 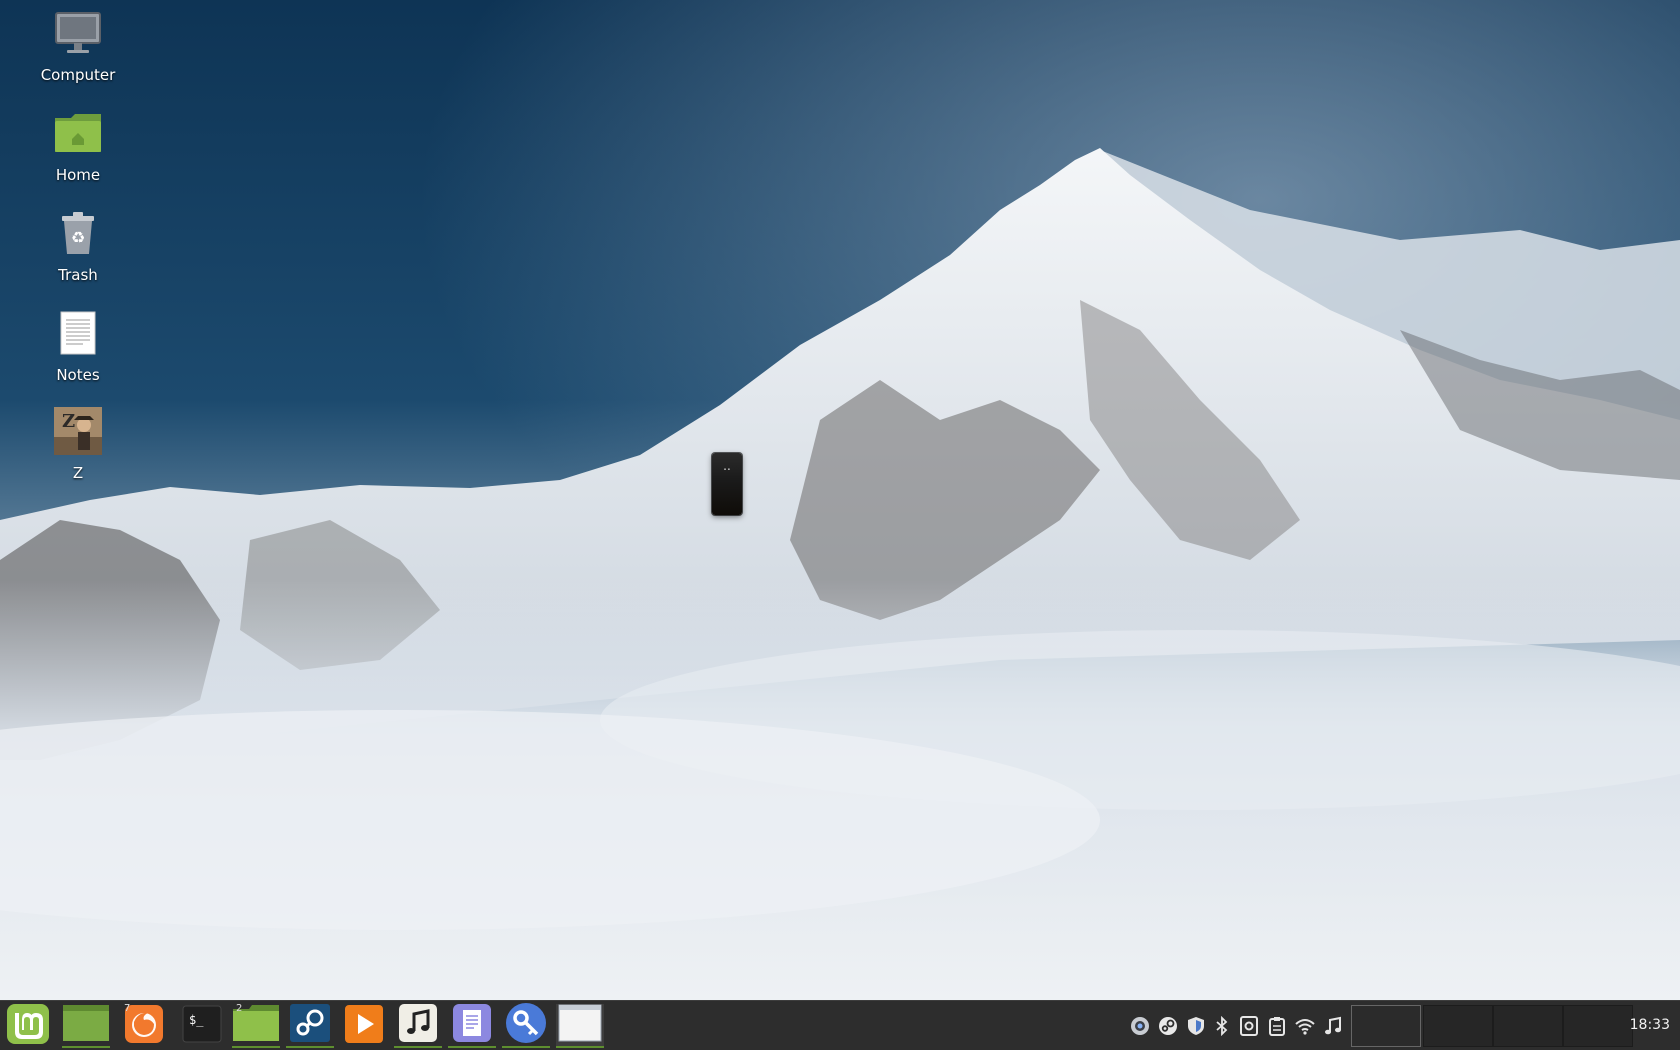 I want to click on desktop-icon-label: Home, so click(x=78, y=175).